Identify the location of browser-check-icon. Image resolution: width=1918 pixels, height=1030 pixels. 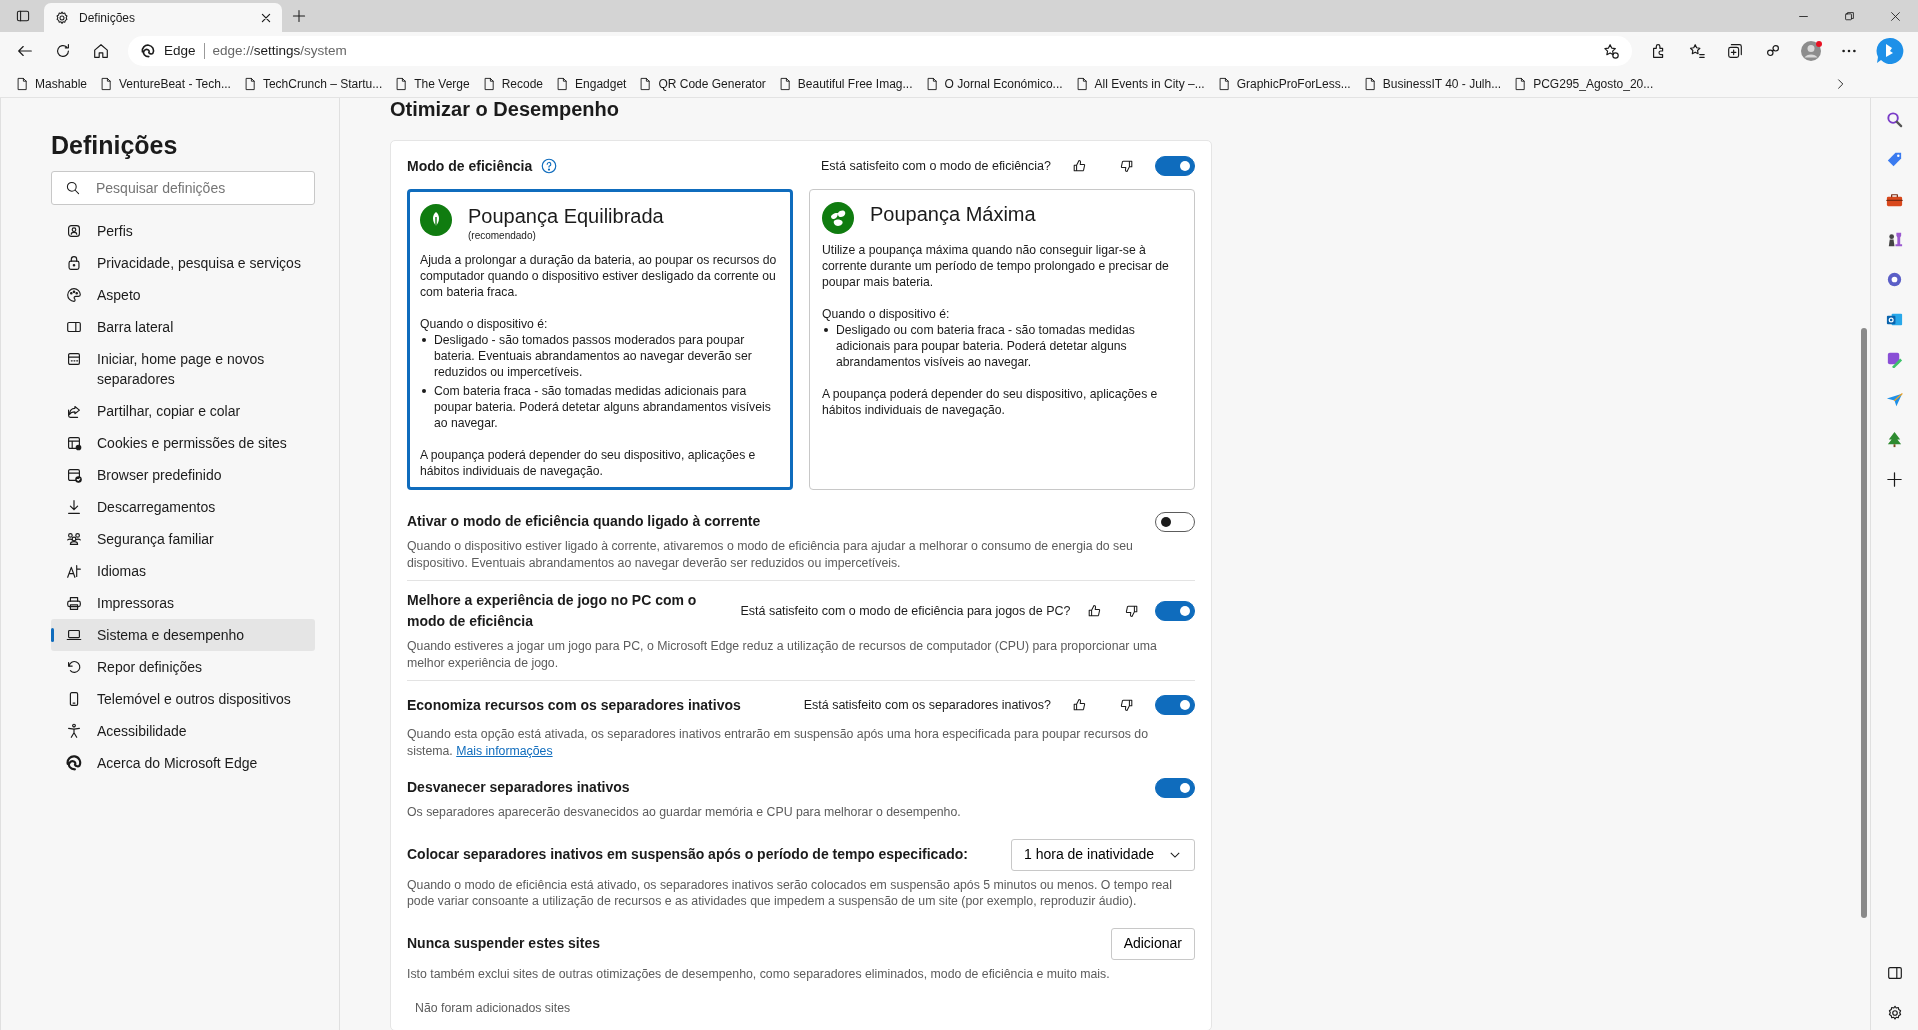
(74, 475).